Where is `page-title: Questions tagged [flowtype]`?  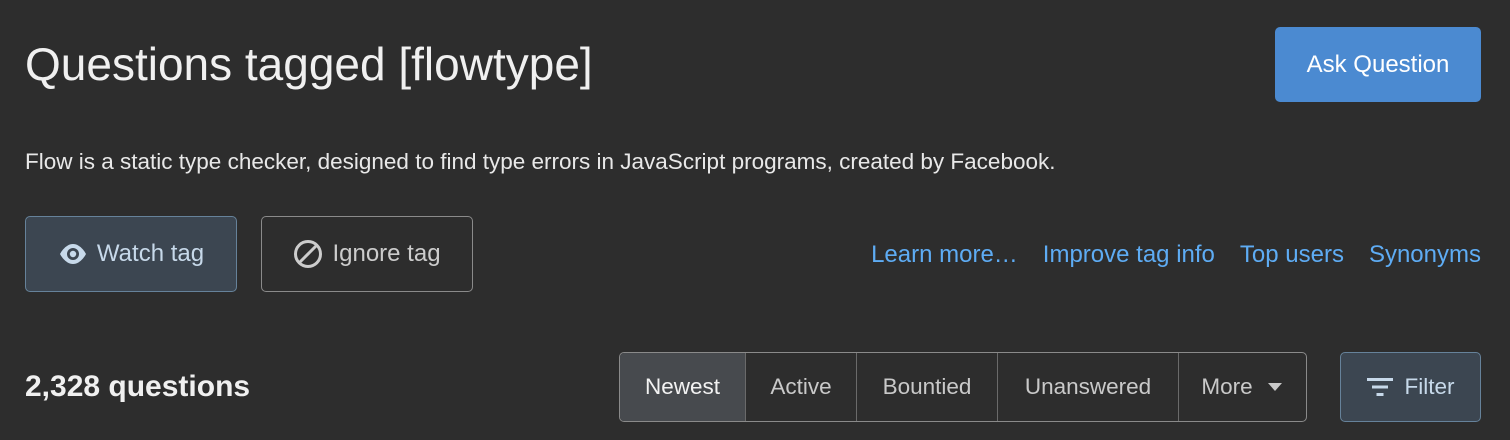
page-title: Questions tagged [flowtype] is located at coordinates (309, 64).